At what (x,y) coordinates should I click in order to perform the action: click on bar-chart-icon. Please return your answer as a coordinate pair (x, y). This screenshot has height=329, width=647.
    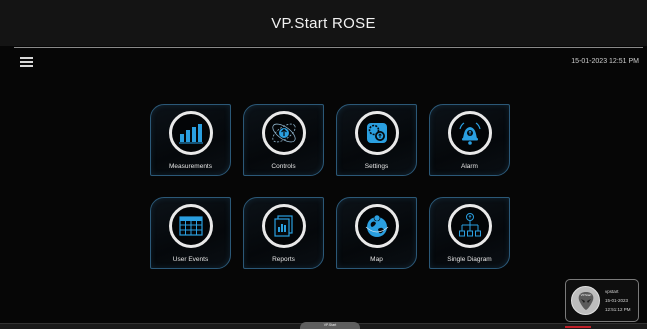
    Looking at the image, I should click on (190, 134).